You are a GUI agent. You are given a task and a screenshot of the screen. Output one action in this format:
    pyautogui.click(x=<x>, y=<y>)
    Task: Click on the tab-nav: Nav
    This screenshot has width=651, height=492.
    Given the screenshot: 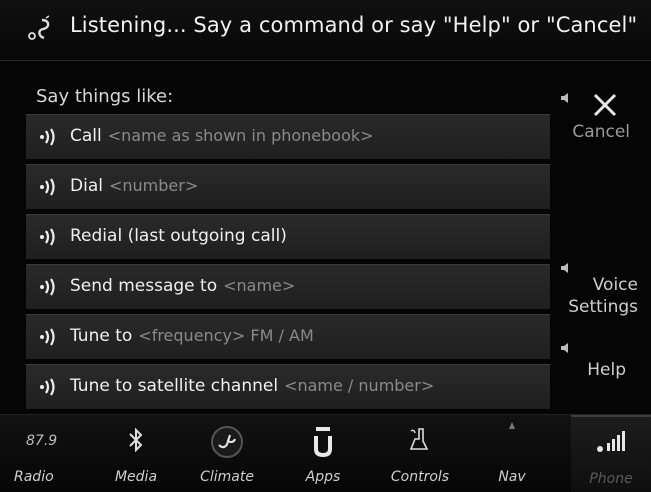 What is the action you would take?
    pyautogui.click(x=512, y=453)
    